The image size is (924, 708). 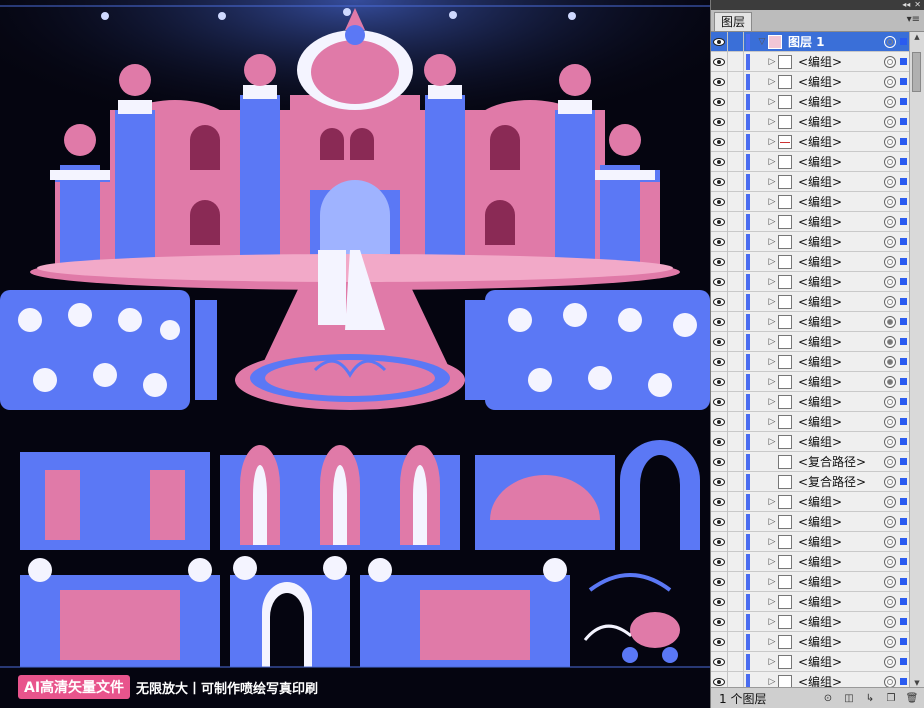 What do you see at coordinates (762, 42) in the screenshot?
I see `expand-triangle-icon: ▽` at bounding box center [762, 42].